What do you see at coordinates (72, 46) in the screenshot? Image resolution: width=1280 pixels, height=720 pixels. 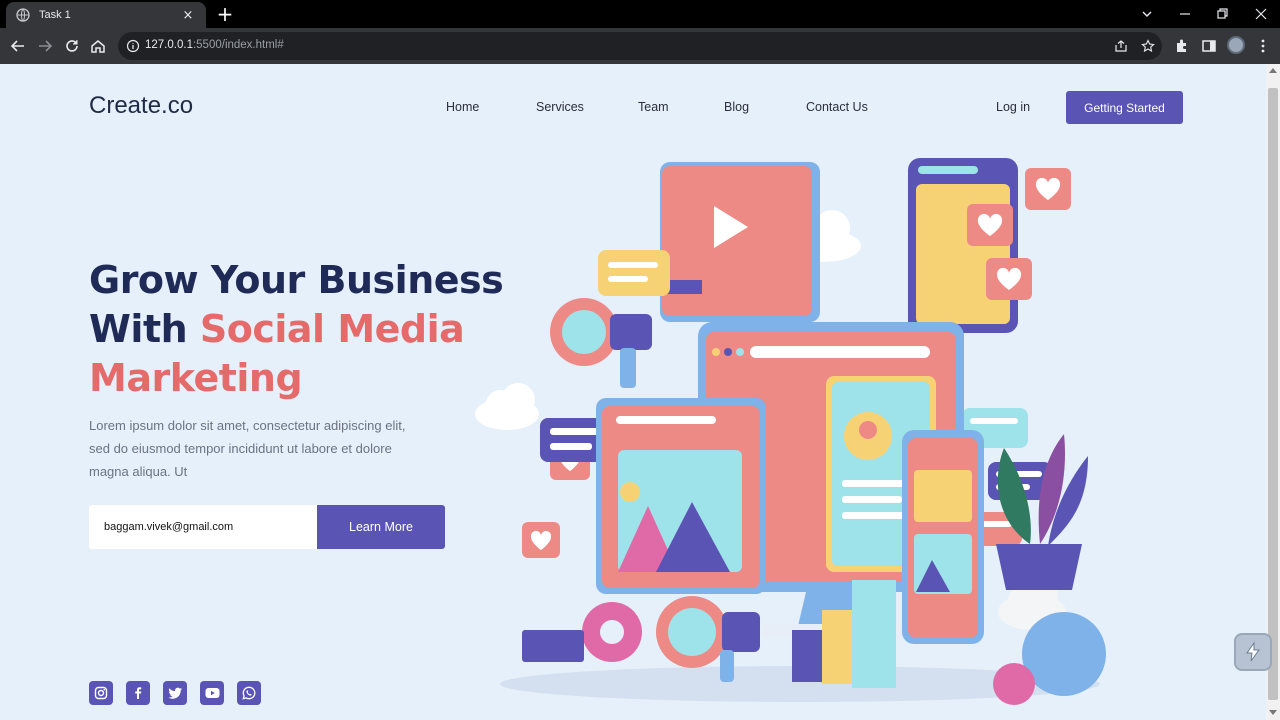 I see `reload-icon` at bounding box center [72, 46].